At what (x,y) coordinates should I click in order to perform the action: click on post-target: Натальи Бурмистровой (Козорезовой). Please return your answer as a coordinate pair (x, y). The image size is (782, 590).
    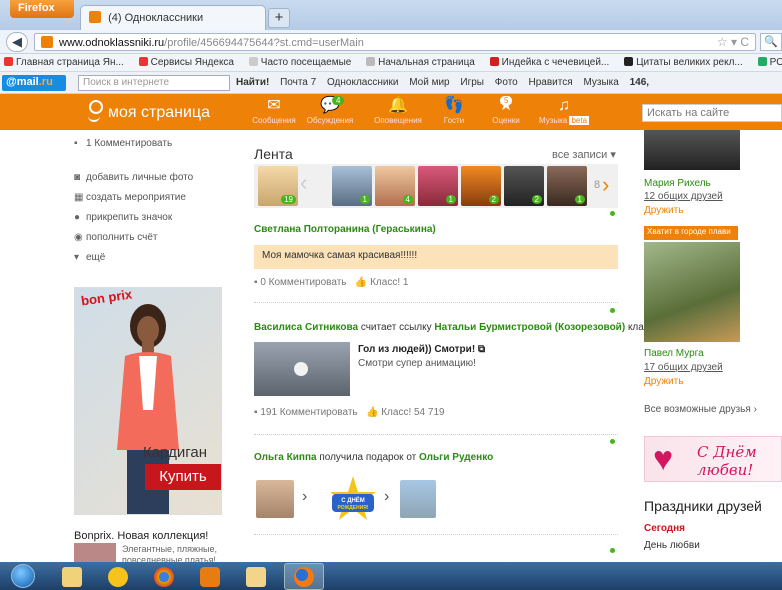
    Looking at the image, I should click on (529, 327).